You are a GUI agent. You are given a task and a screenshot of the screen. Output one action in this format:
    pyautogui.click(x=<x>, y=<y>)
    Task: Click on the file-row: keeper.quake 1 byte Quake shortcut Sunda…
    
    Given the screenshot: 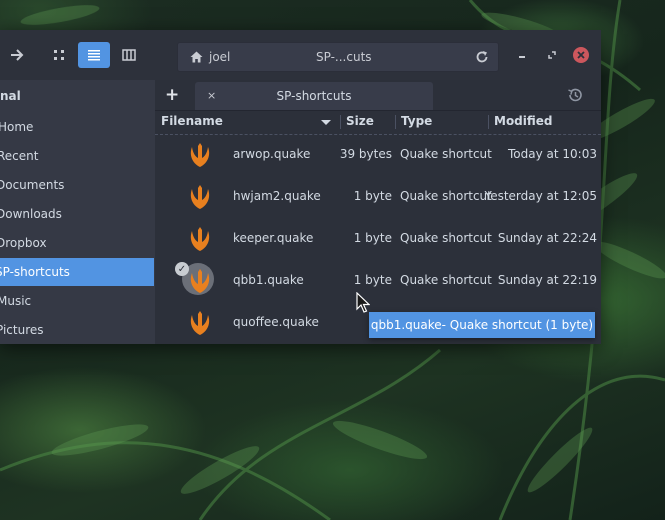 What is the action you would take?
    pyautogui.click(x=378, y=239)
    